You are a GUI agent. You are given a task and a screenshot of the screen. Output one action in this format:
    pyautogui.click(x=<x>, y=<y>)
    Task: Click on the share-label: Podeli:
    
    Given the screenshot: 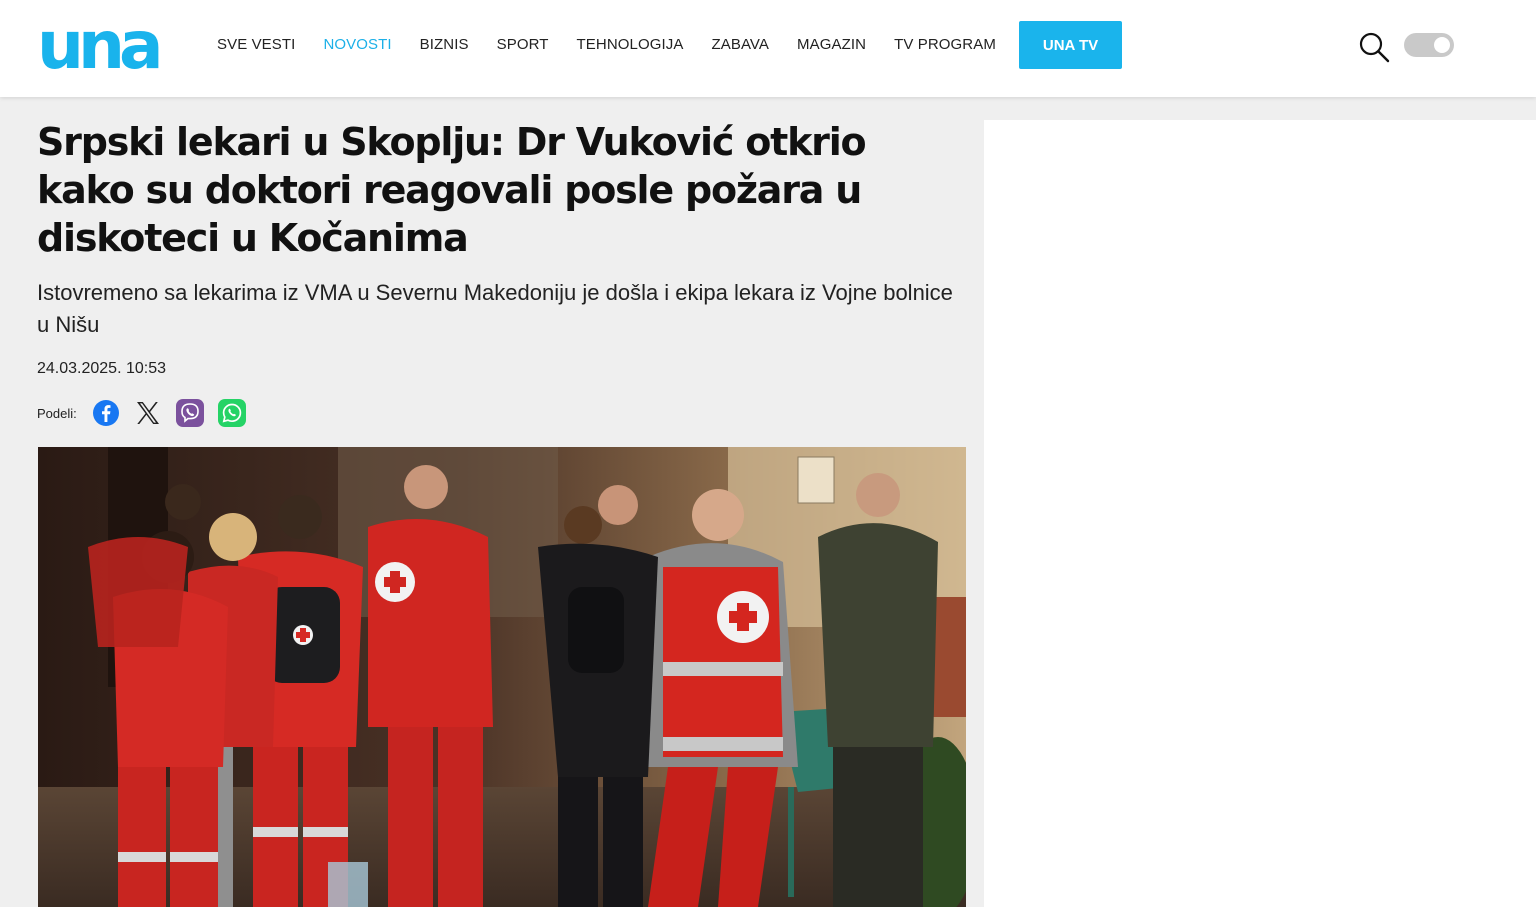 What is the action you would take?
    pyautogui.click(x=57, y=413)
    